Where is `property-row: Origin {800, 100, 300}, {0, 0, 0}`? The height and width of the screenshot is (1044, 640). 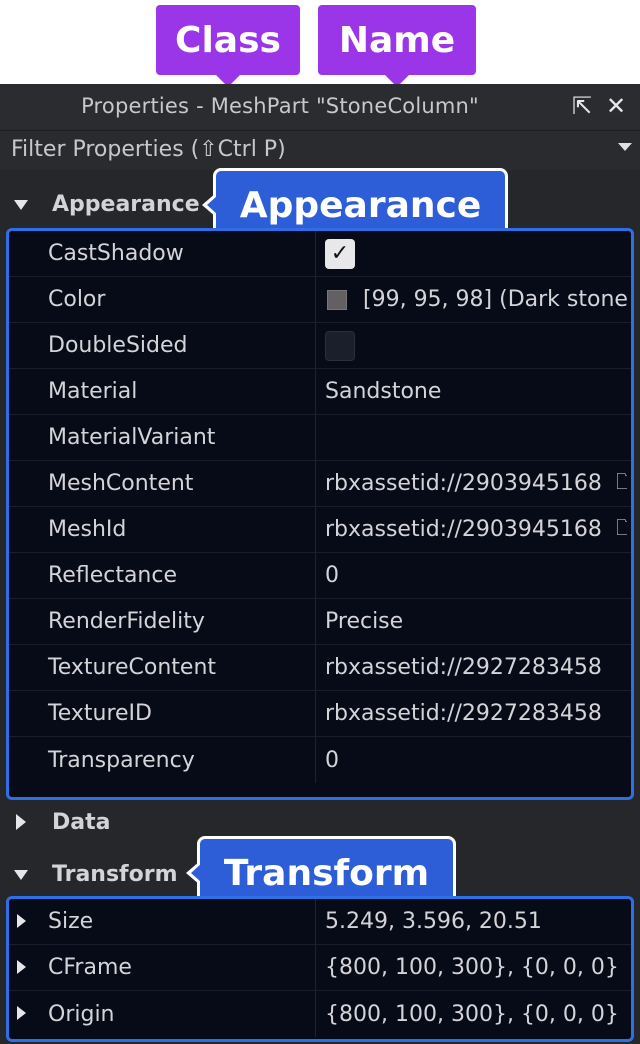
property-row: Origin {800, 100, 300}, {0, 0, 0} is located at coordinates (320, 1014).